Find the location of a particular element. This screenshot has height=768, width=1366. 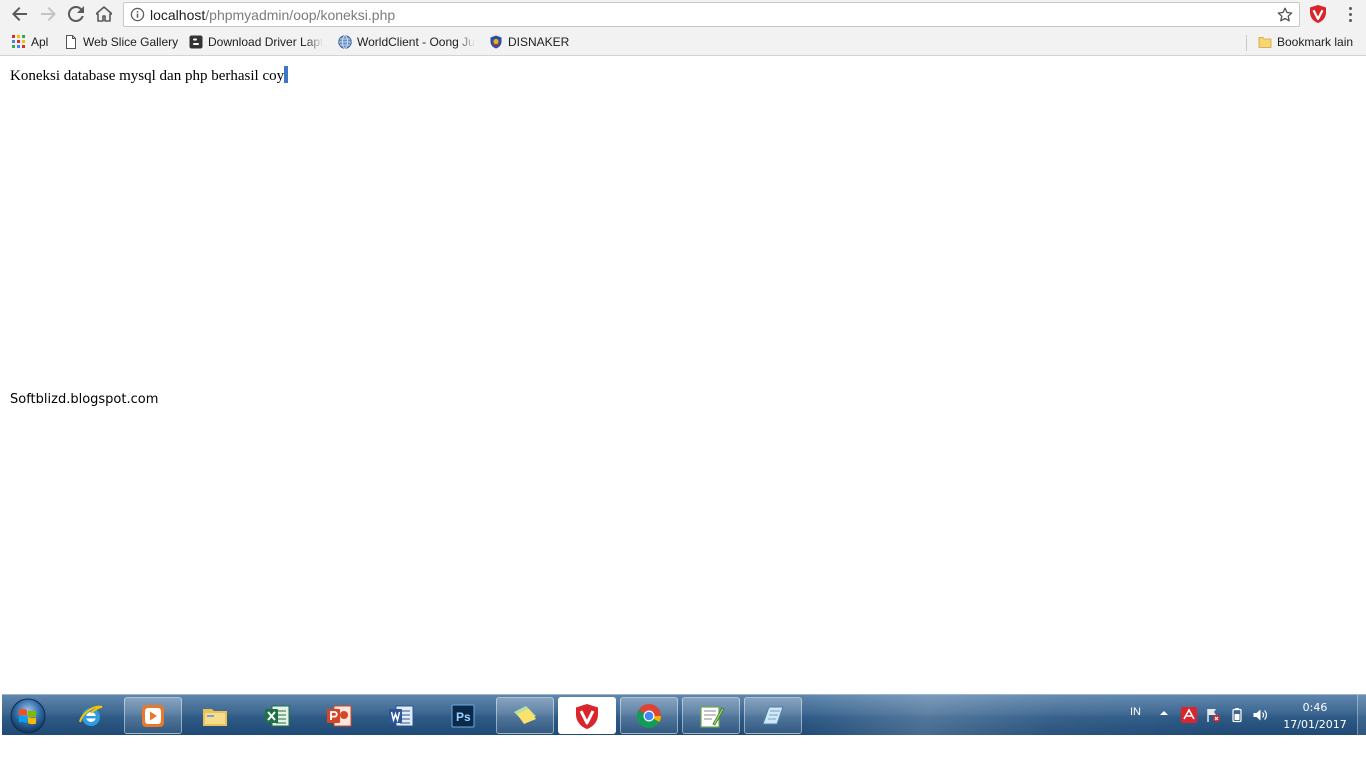

url-host: localhost is located at coordinates (178, 14).